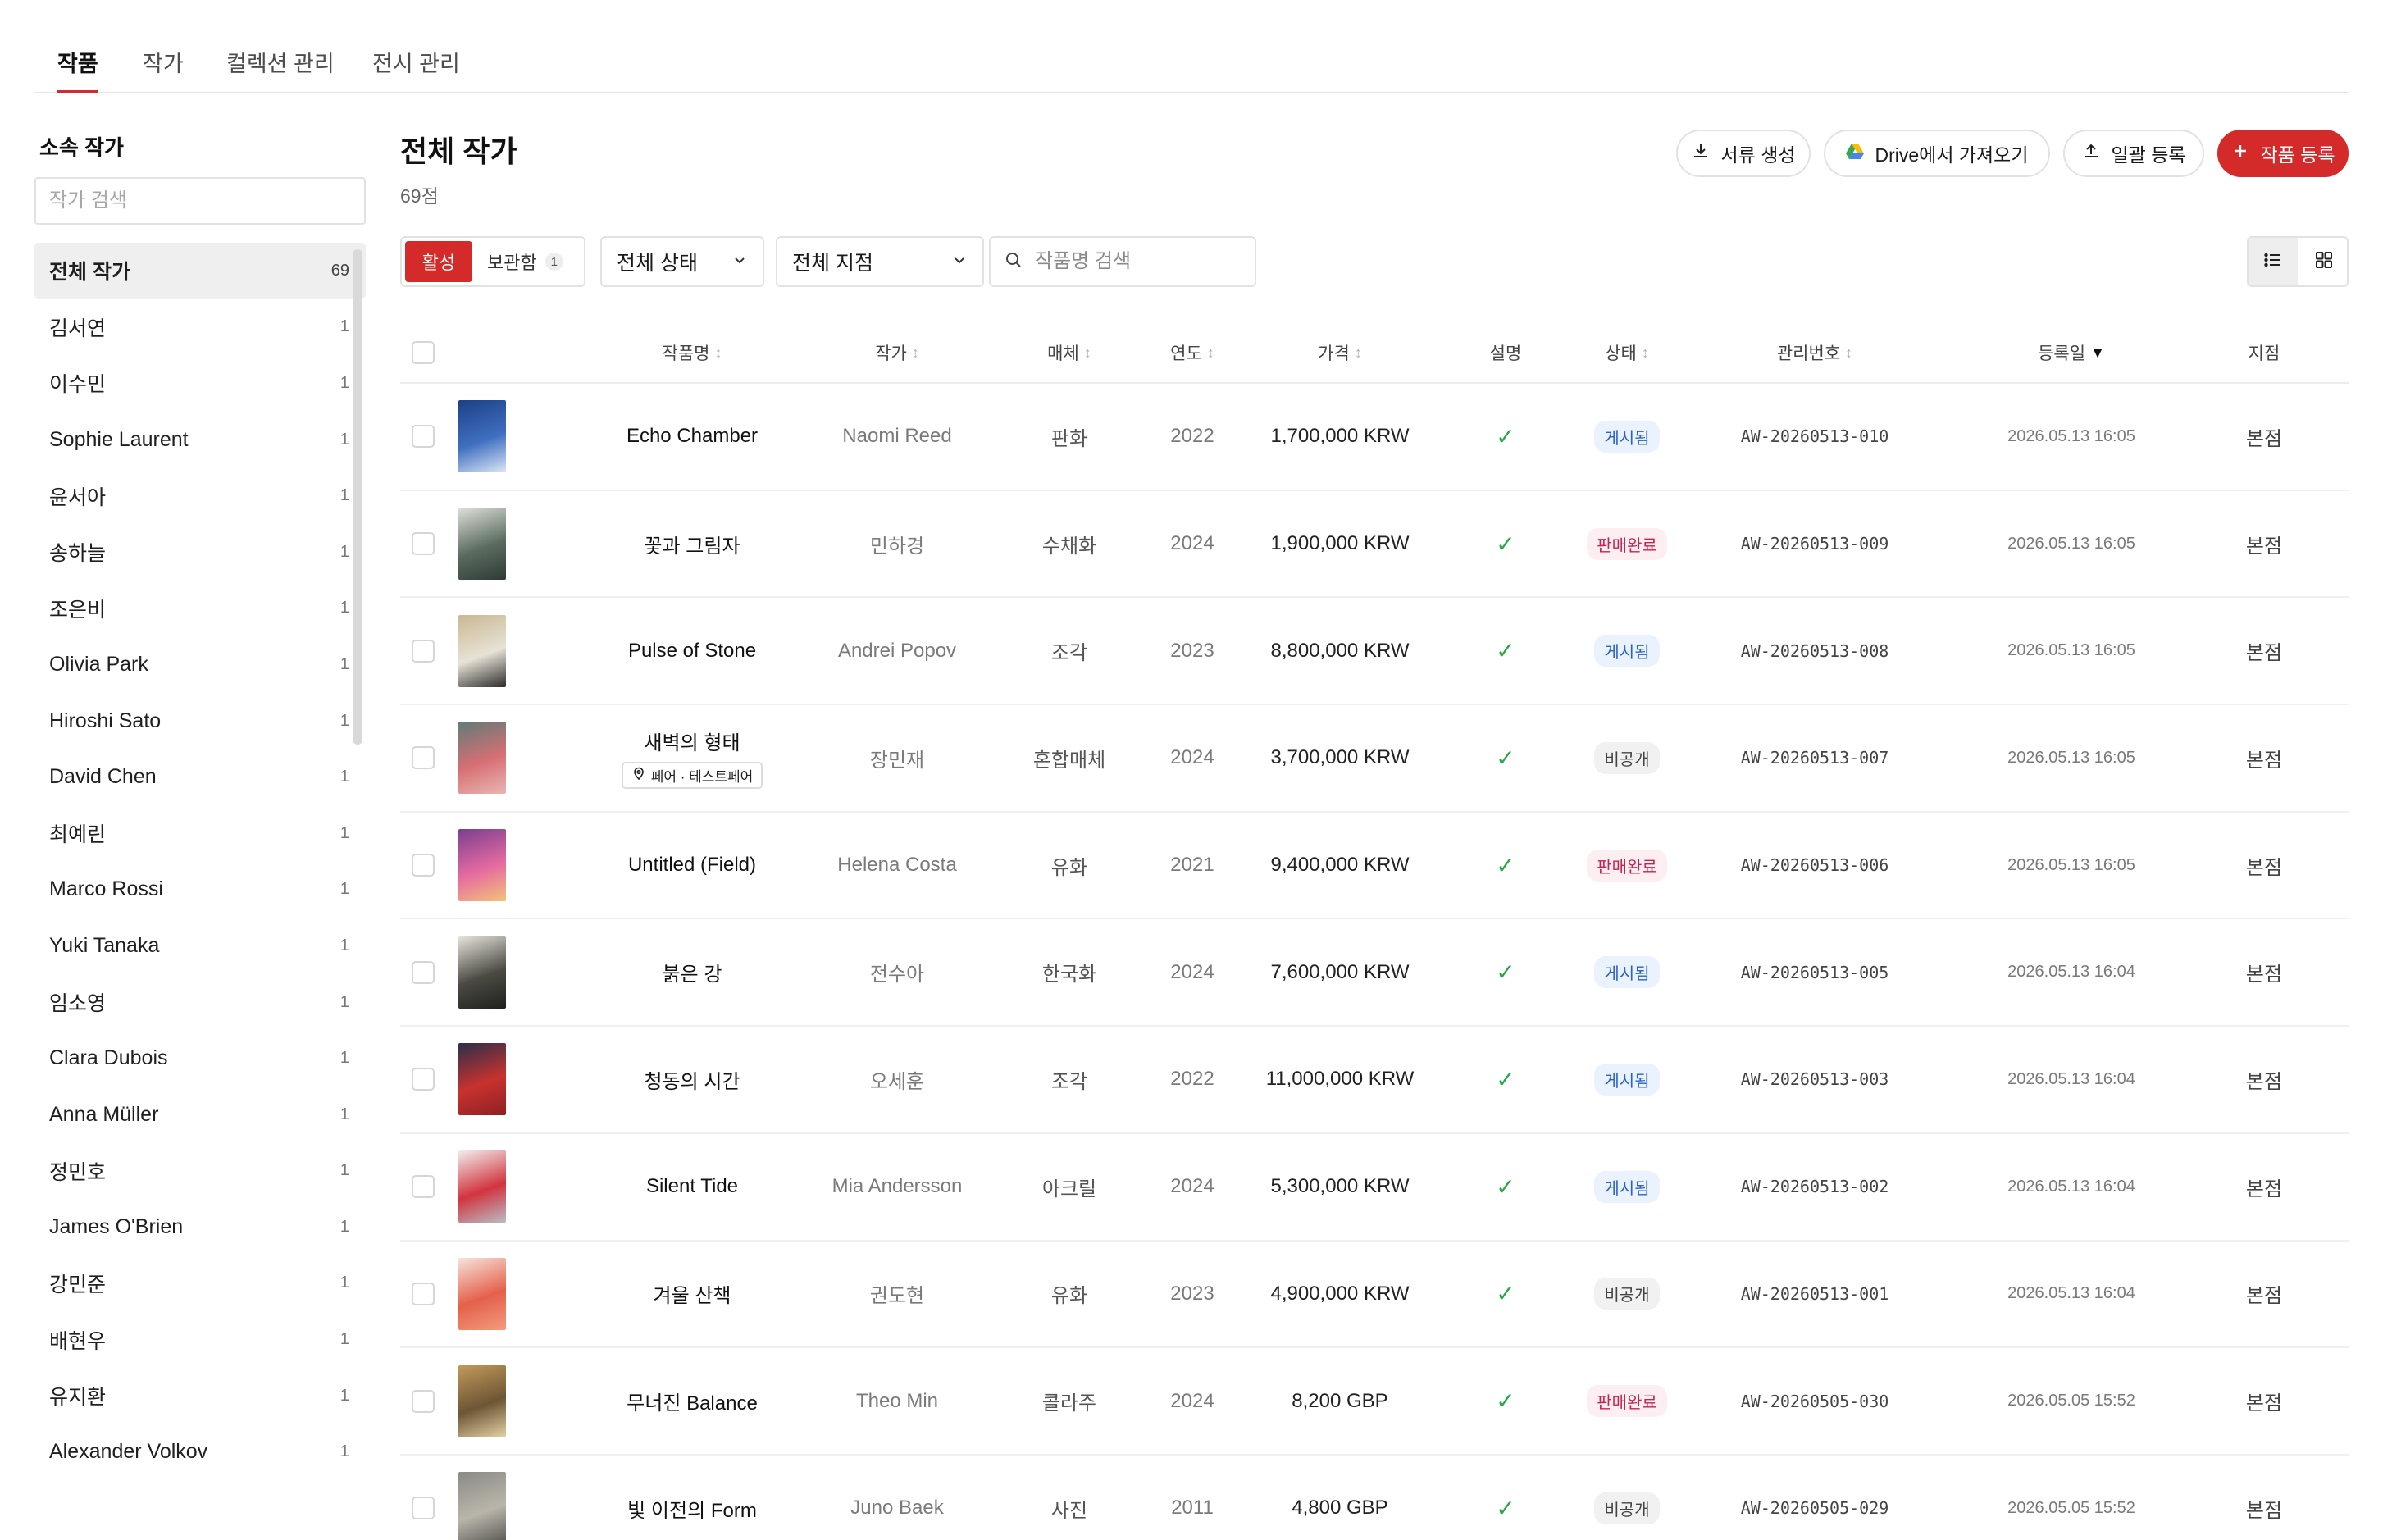  Describe the element at coordinates (200, 1002) in the screenshot. I see `sidebar-item-artist: 임소영 1` at that location.